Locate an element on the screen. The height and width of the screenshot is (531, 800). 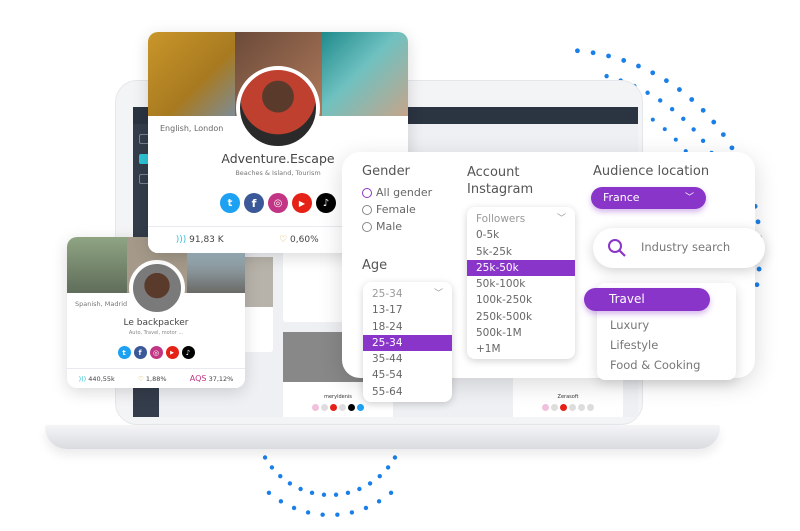
influencer-name: Le backpacker is located at coordinates (156, 323).